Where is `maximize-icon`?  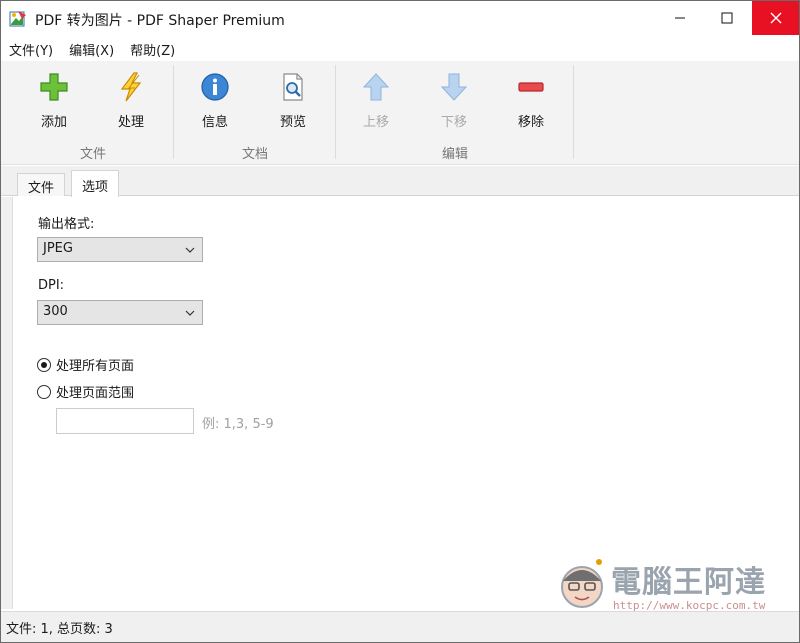 maximize-icon is located at coordinates (727, 18).